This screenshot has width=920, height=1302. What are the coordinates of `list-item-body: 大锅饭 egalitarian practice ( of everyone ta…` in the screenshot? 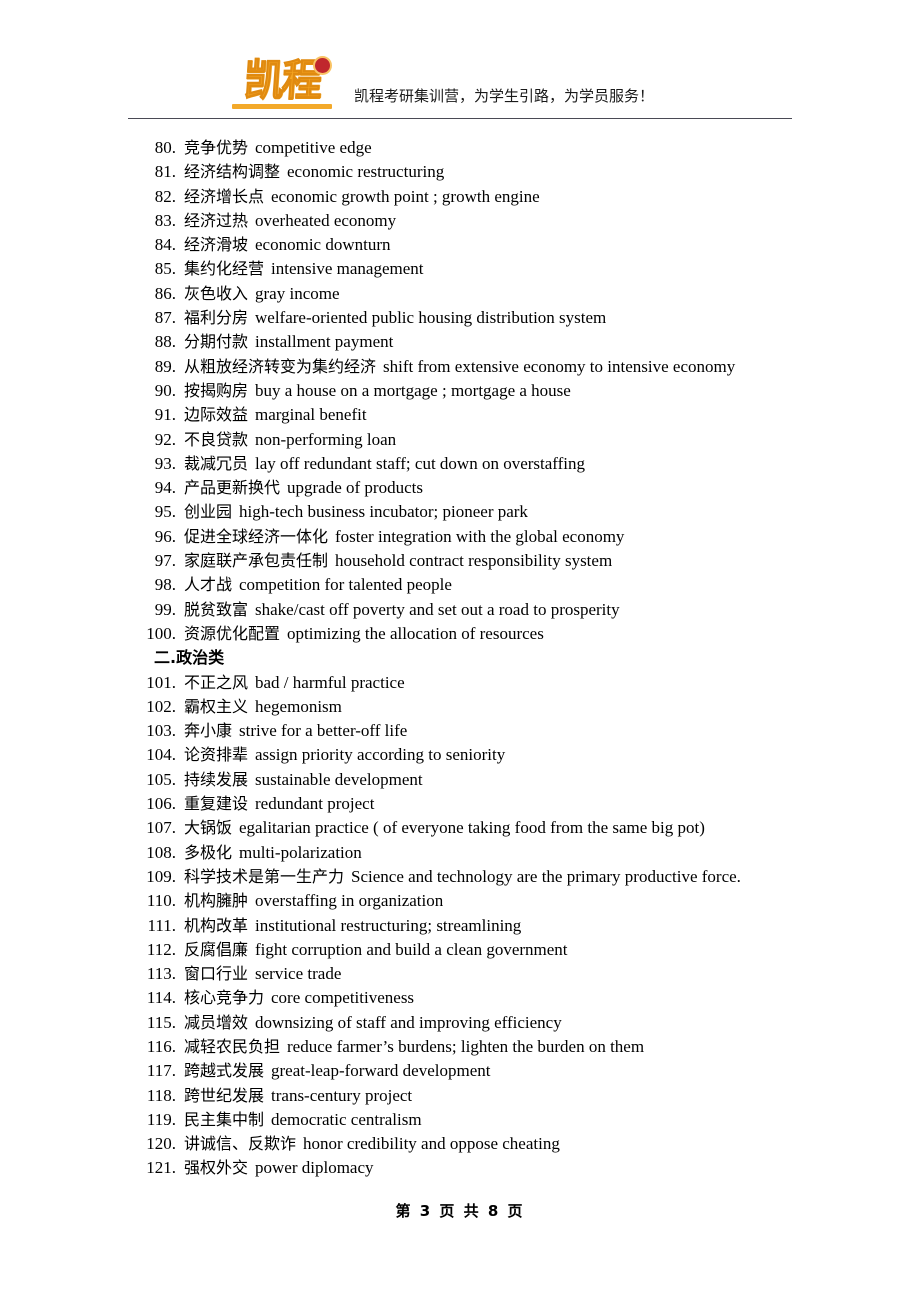 It's located at (444, 828).